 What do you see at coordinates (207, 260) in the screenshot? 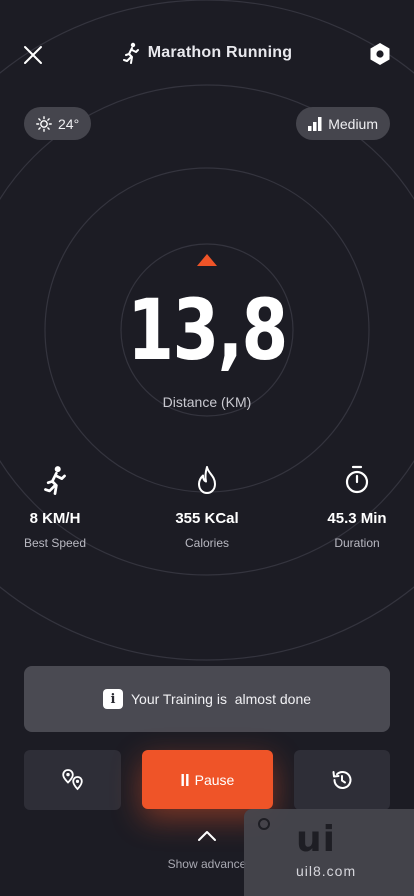
I see `triangle-pointer-icon` at bounding box center [207, 260].